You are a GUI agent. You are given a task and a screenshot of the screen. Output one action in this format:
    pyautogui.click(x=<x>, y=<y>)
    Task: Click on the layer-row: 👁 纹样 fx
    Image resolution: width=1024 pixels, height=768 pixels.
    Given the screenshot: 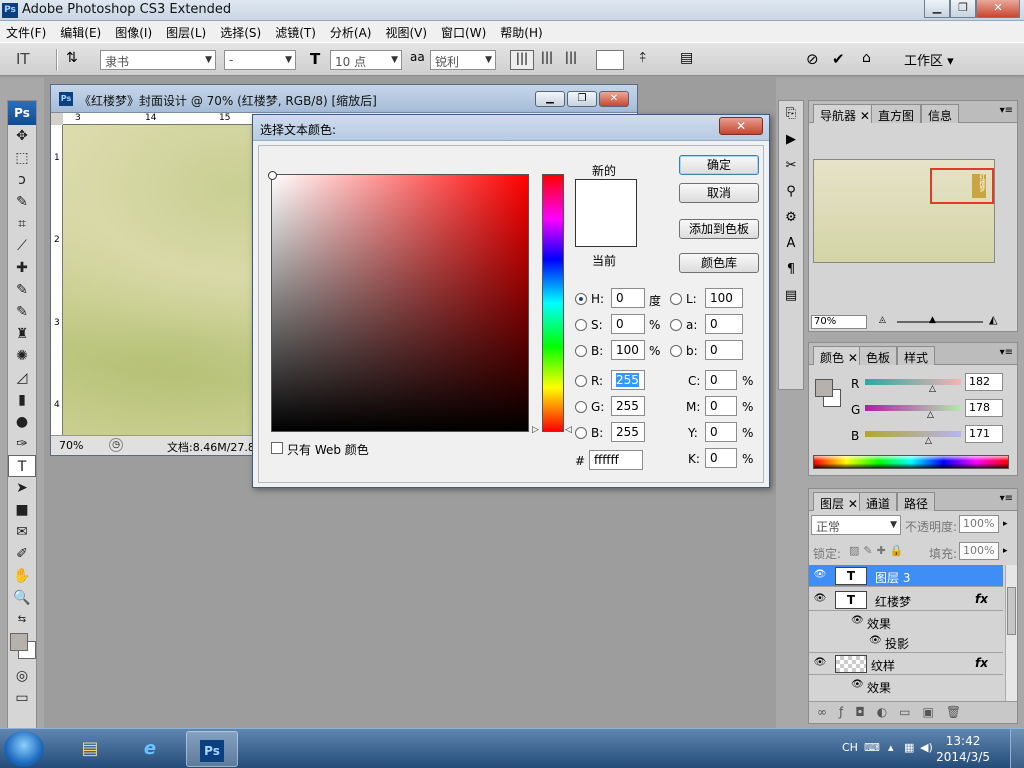 What is the action you would take?
    pyautogui.click(x=906, y=664)
    